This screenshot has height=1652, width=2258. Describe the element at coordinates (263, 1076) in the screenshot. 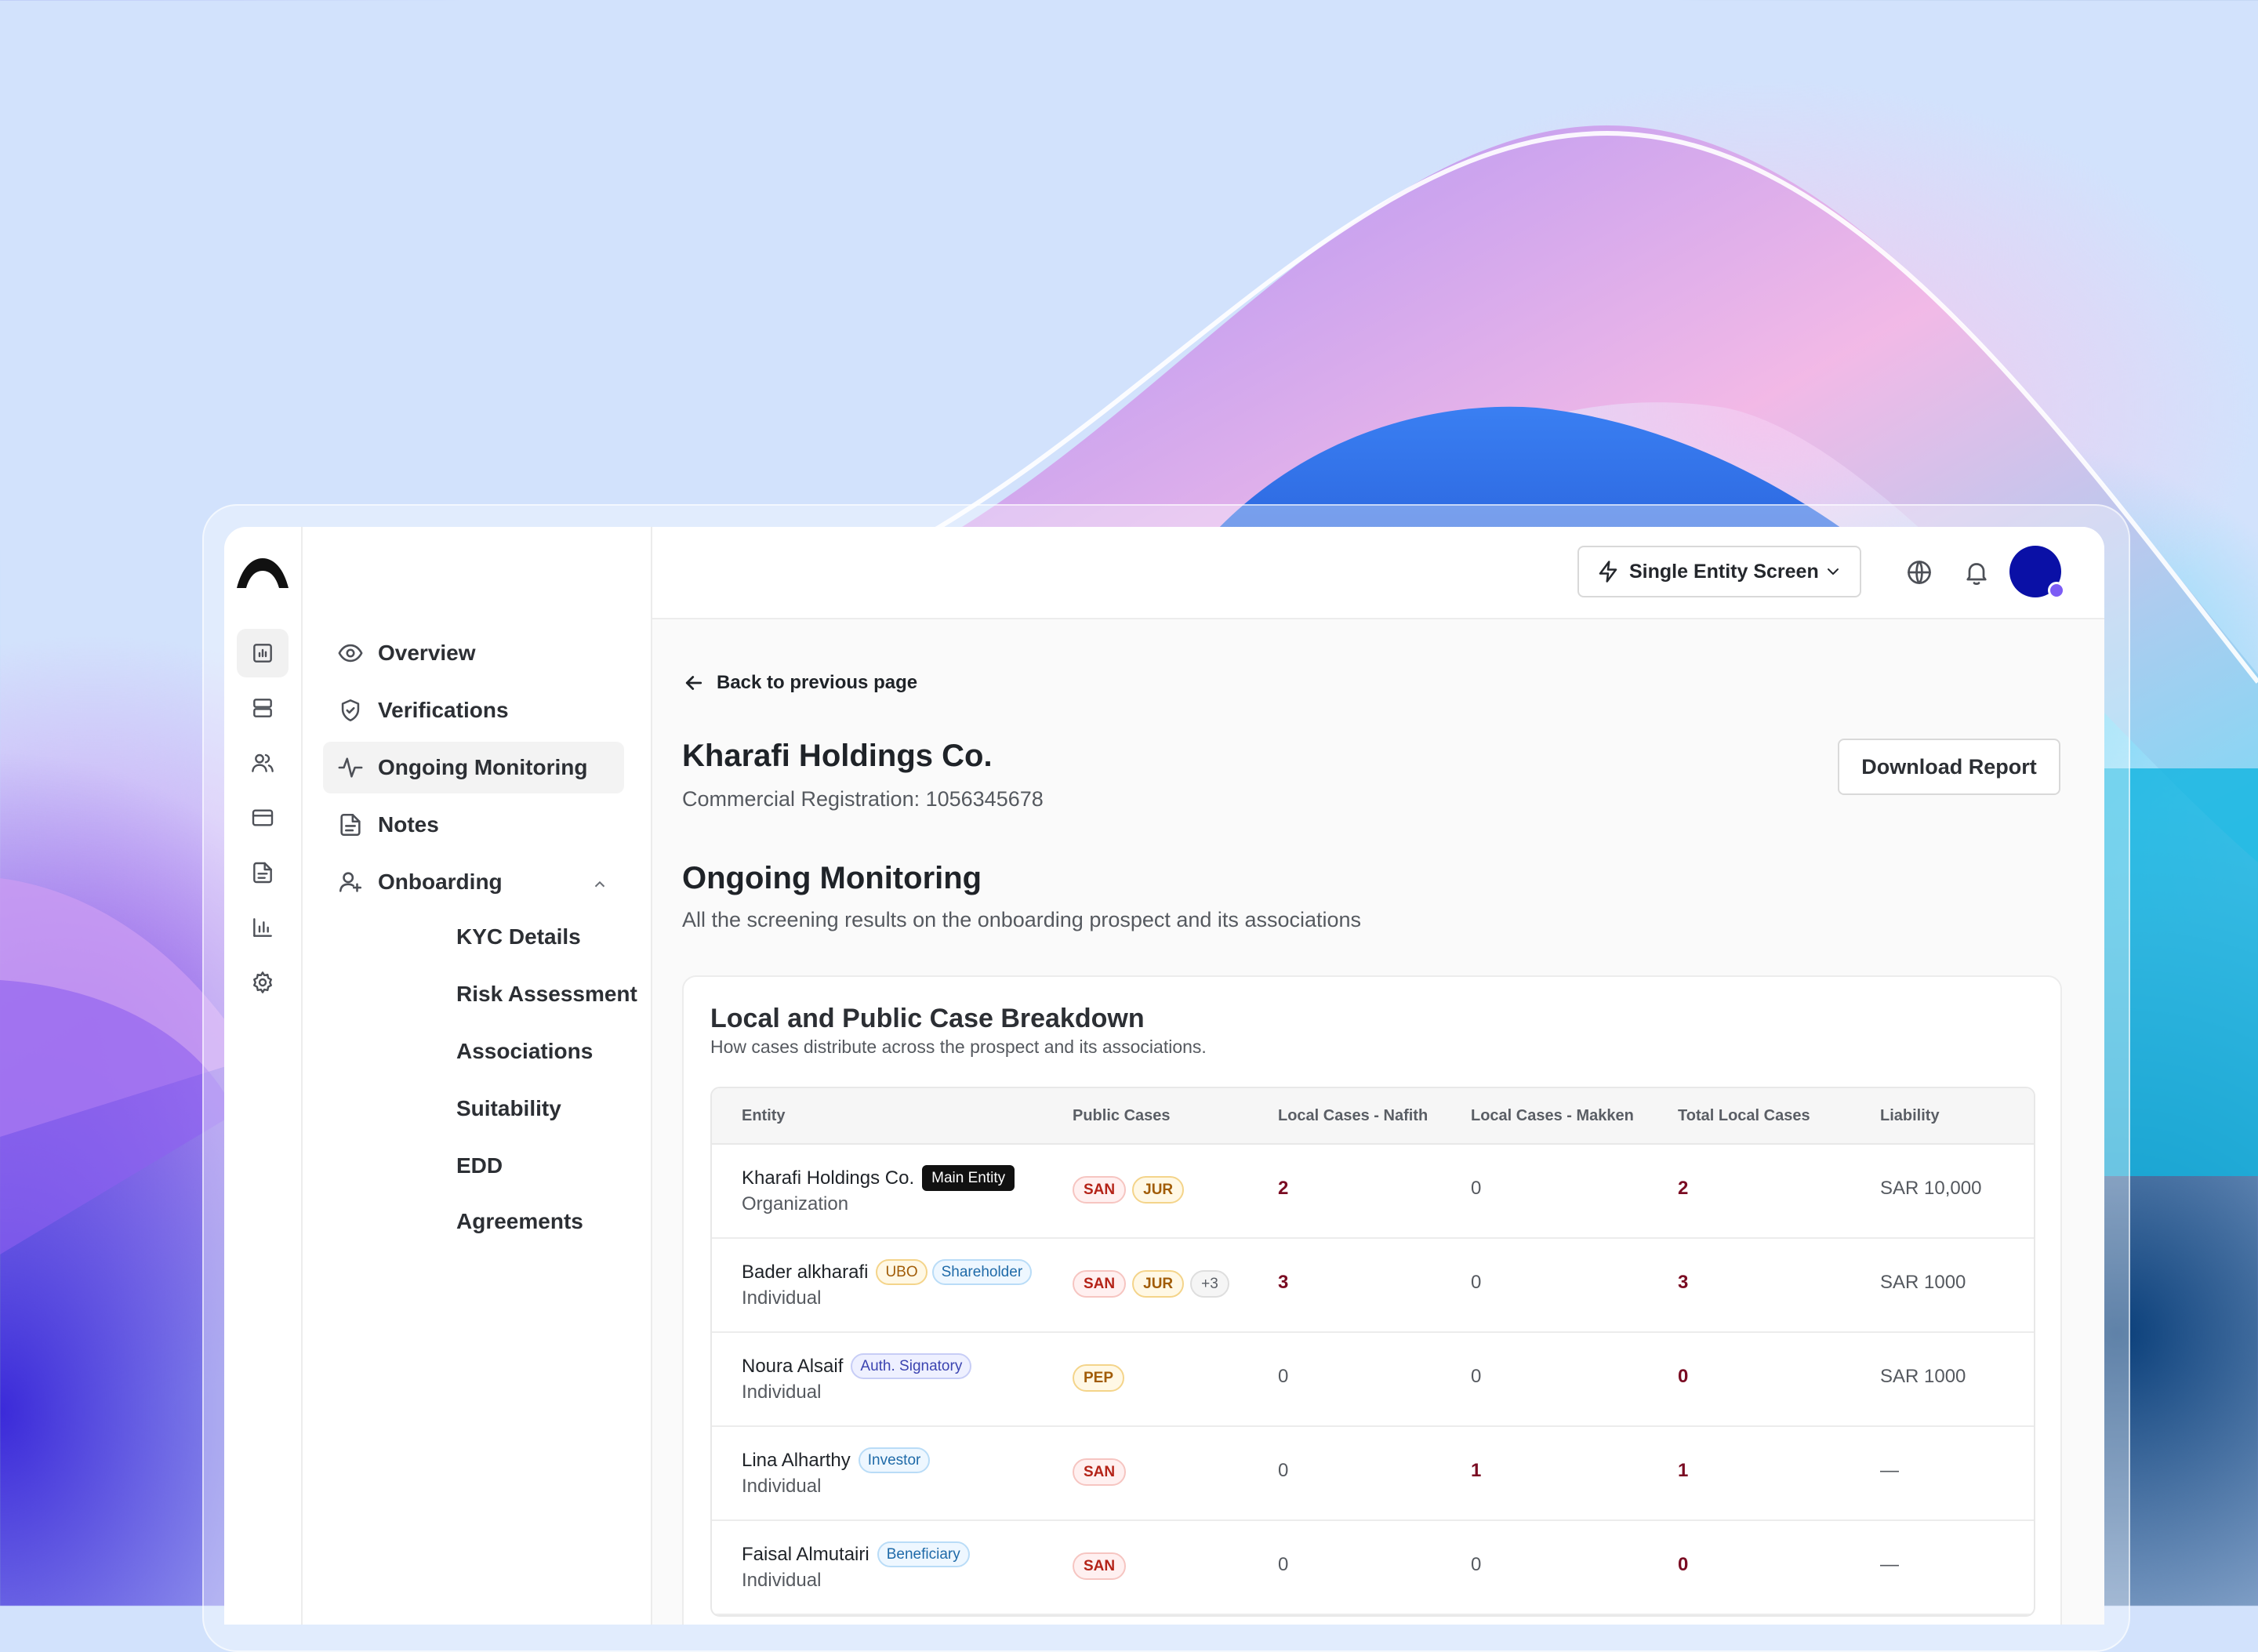

I see `icon-rail` at that location.